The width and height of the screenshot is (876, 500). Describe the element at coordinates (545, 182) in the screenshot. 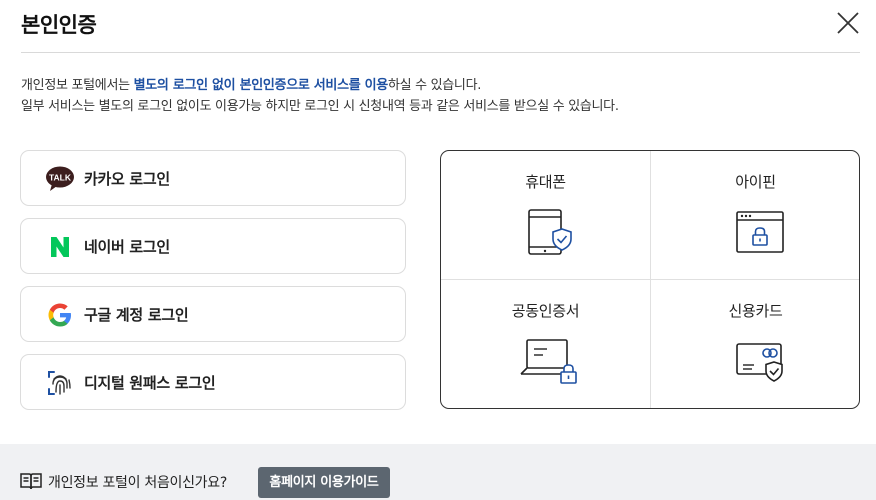

I see `cert-phone-label: 휴대폰` at that location.